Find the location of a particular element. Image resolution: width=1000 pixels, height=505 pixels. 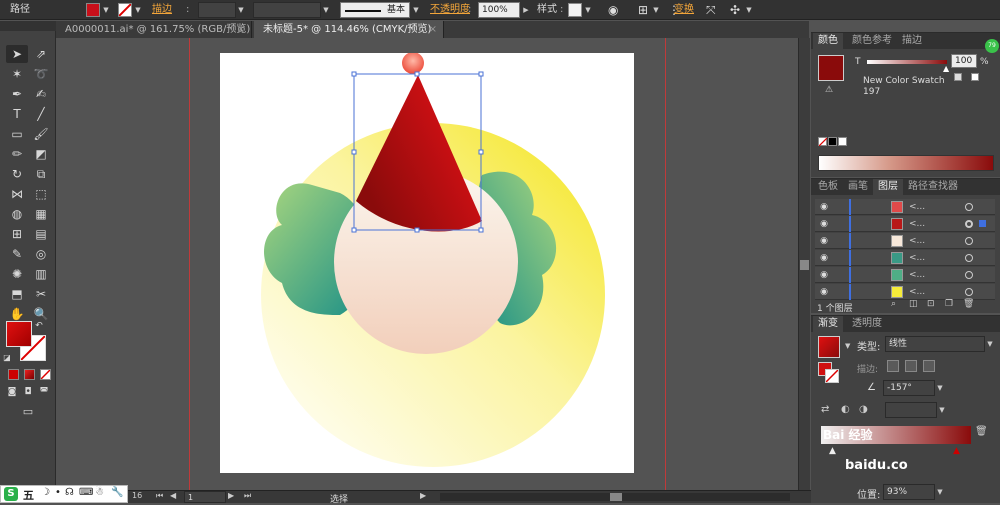

magic-wand-tool-icon: ✶ is located at coordinates (17, 74).